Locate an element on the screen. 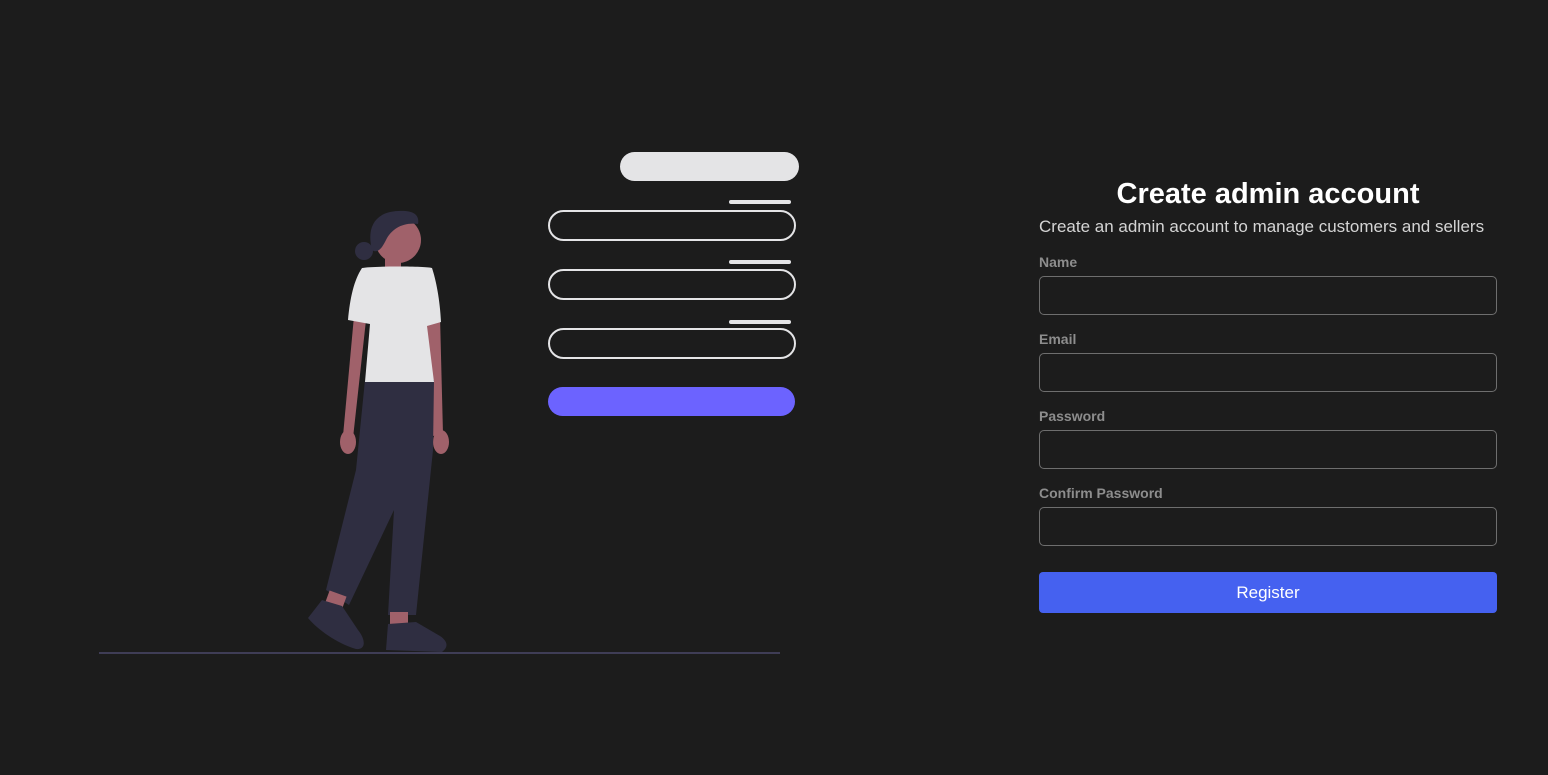 The height and width of the screenshot is (775, 1548). name-field-group: Name is located at coordinates (1268, 284).